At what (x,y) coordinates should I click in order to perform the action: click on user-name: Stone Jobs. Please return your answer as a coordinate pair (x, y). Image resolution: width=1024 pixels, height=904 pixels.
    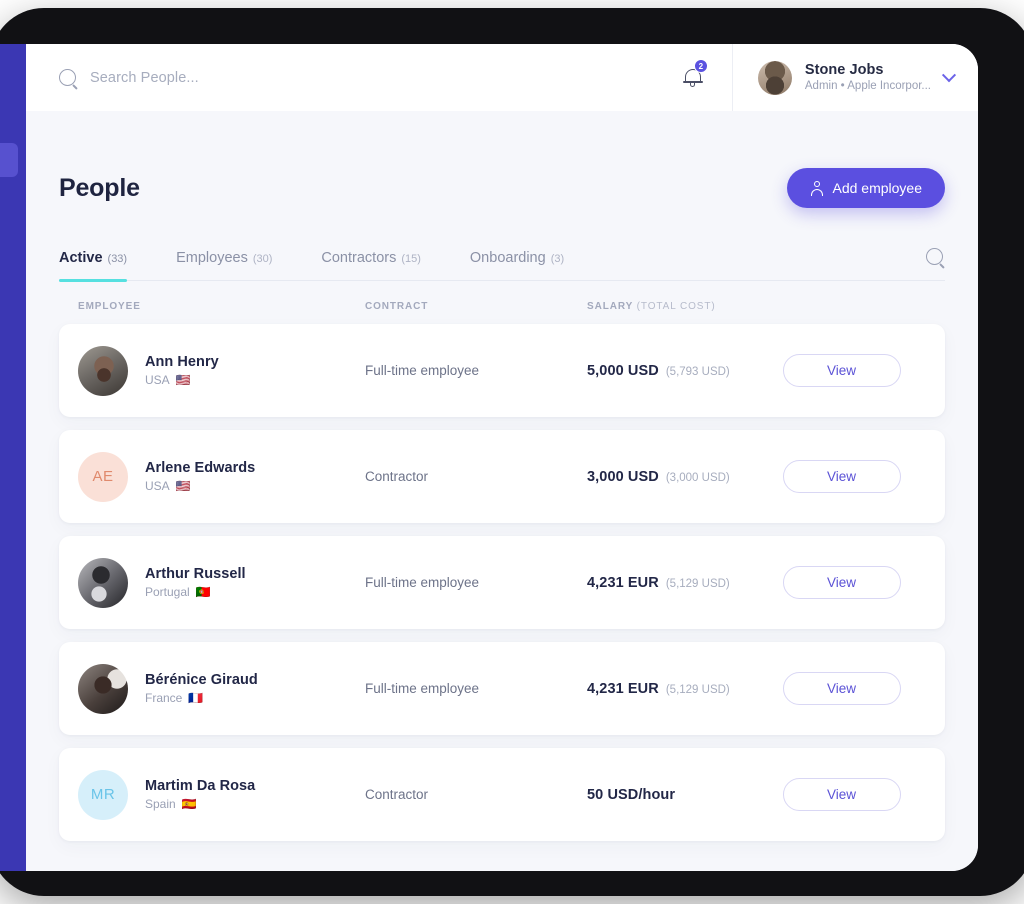
    Looking at the image, I should click on (844, 69).